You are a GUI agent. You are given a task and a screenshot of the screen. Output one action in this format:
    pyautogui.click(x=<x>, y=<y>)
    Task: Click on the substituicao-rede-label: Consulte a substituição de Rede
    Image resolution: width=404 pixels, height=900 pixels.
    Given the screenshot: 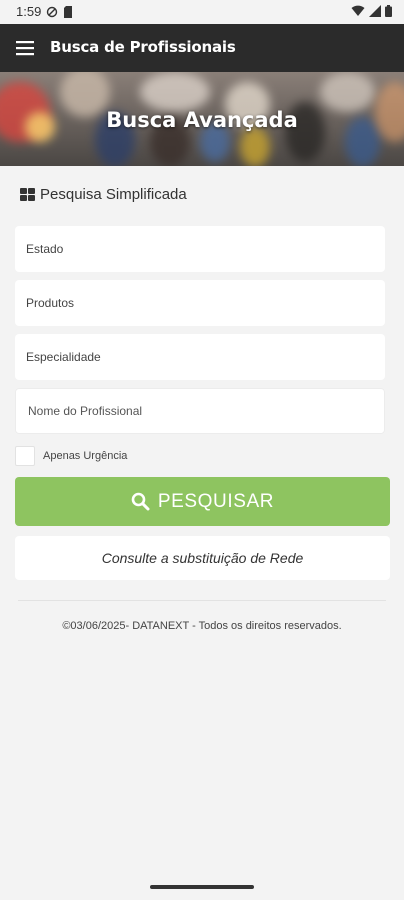 What is the action you would take?
    pyautogui.click(x=202, y=558)
    